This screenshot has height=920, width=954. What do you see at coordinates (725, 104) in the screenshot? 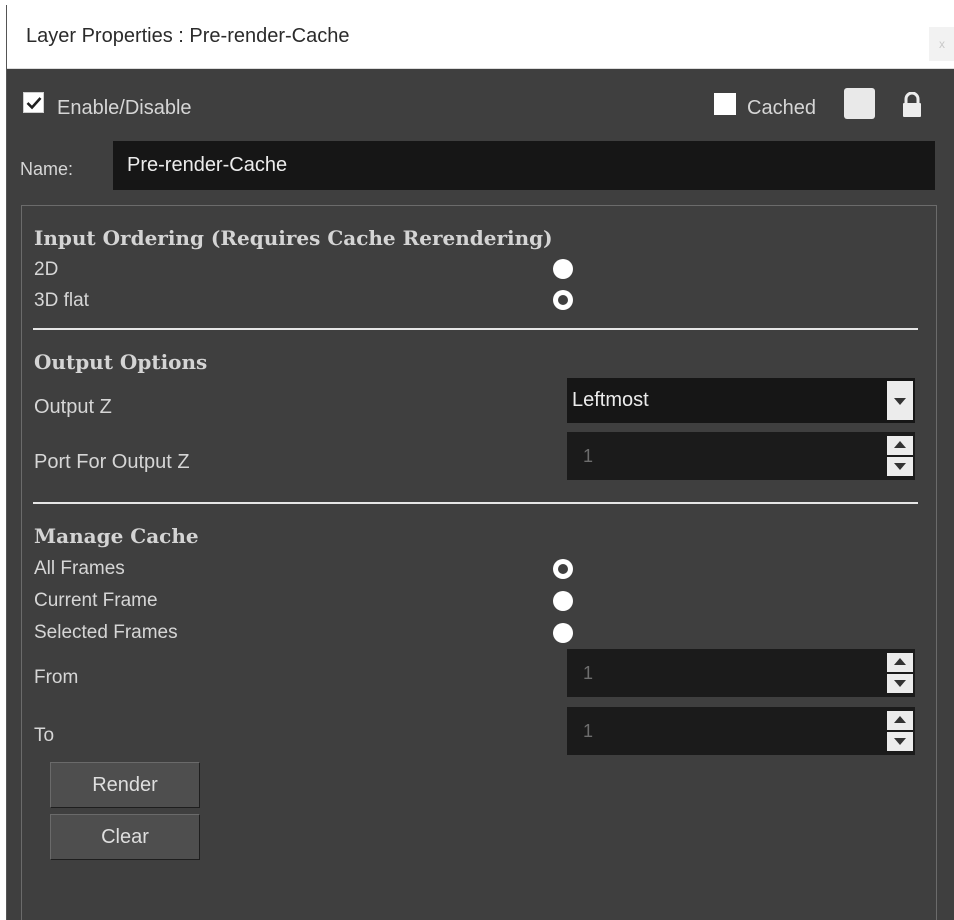
I see `cached-checkbox` at bounding box center [725, 104].